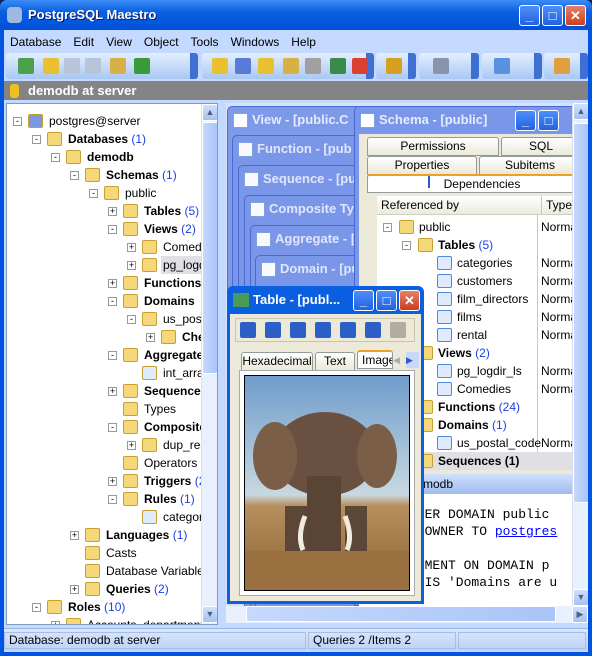 The height and width of the screenshot is (656, 592). What do you see at coordinates (580, 614) in the screenshot?
I see `mdi-scroll-right: ▶` at bounding box center [580, 614].